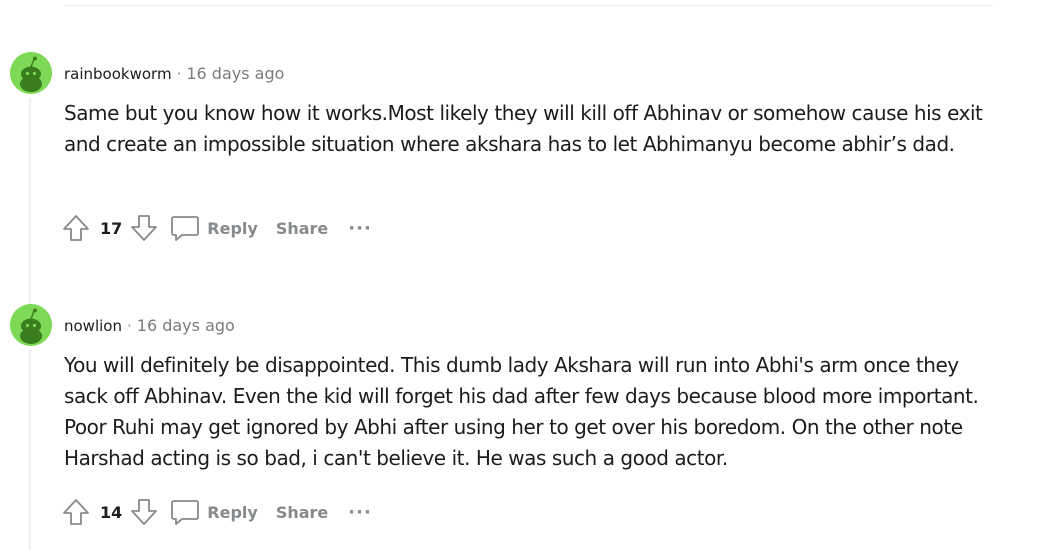 The width and height of the screenshot is (1039, 550). I want to click on comment-actions: 17 Reply Share ···, so click(216, 228).